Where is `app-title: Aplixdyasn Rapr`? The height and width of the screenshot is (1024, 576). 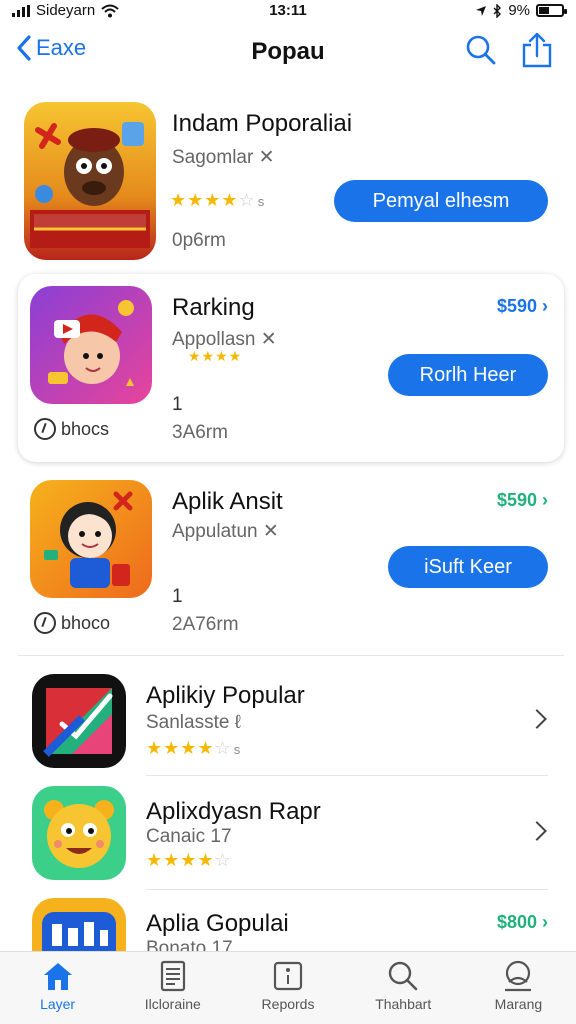 app-title: Aplixdyasn Rapr is located at coordinates (233, 811).